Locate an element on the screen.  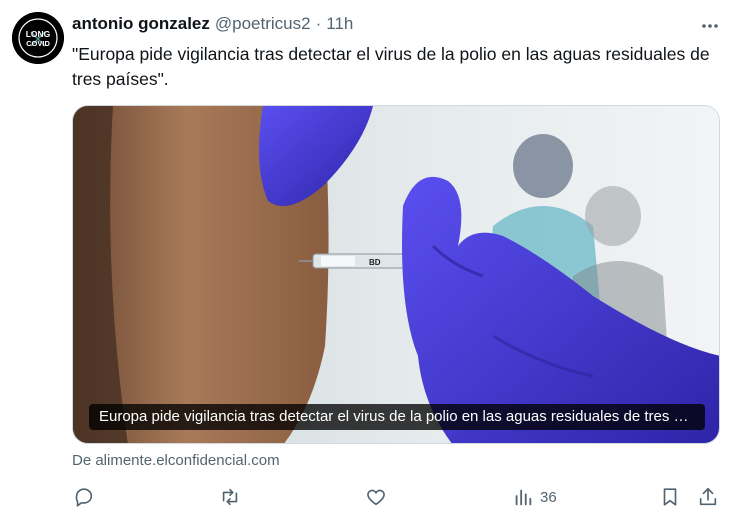
like-button is located at coordinates (376, 497).